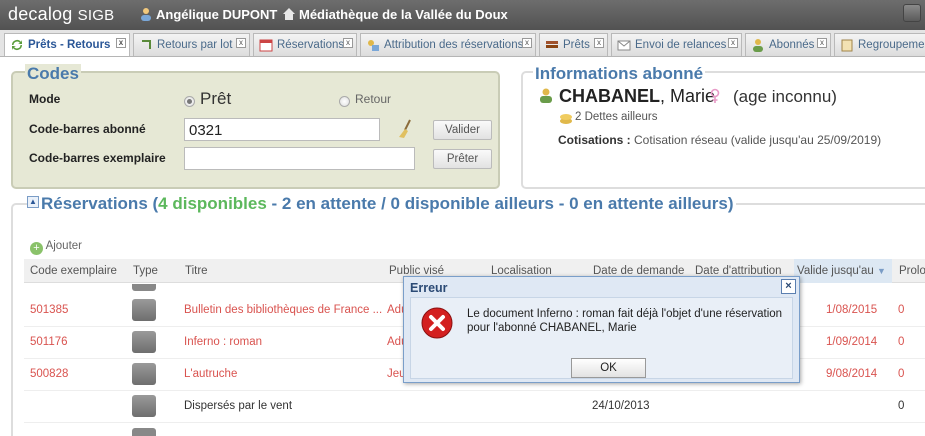 The height and width of the screenshot is (436, 925). I want to click on mode-pret-radio, so click(189, 101).